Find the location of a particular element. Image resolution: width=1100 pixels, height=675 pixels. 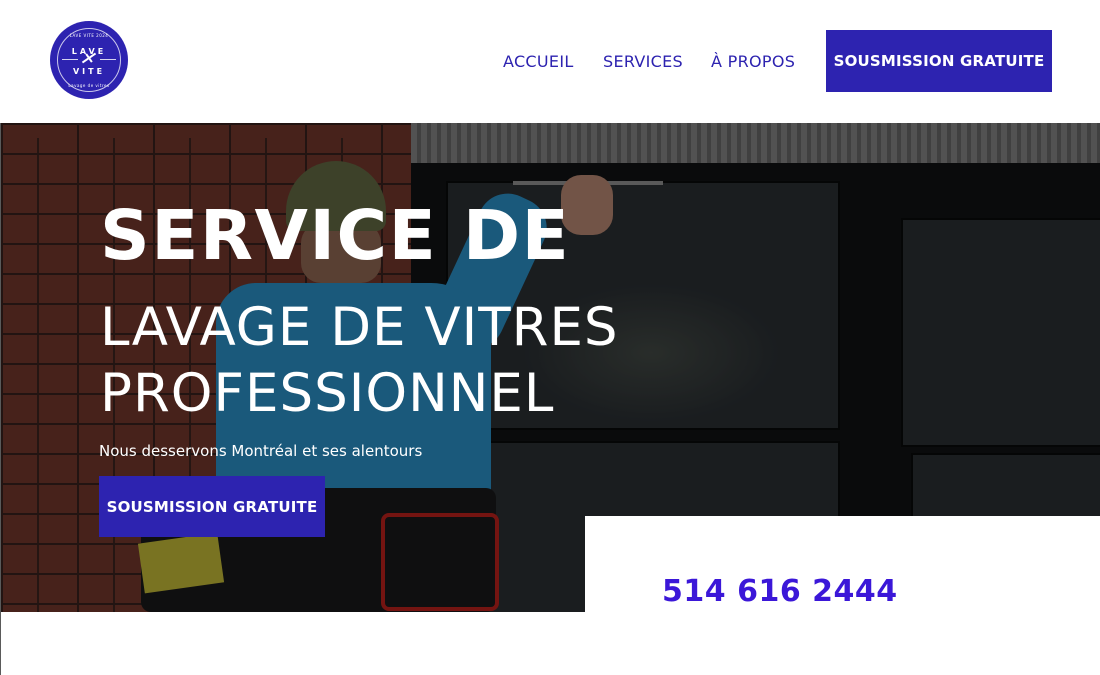

hero-quote-button: SOUSMISSION GRATUITE is located at coordinates (212, 506).